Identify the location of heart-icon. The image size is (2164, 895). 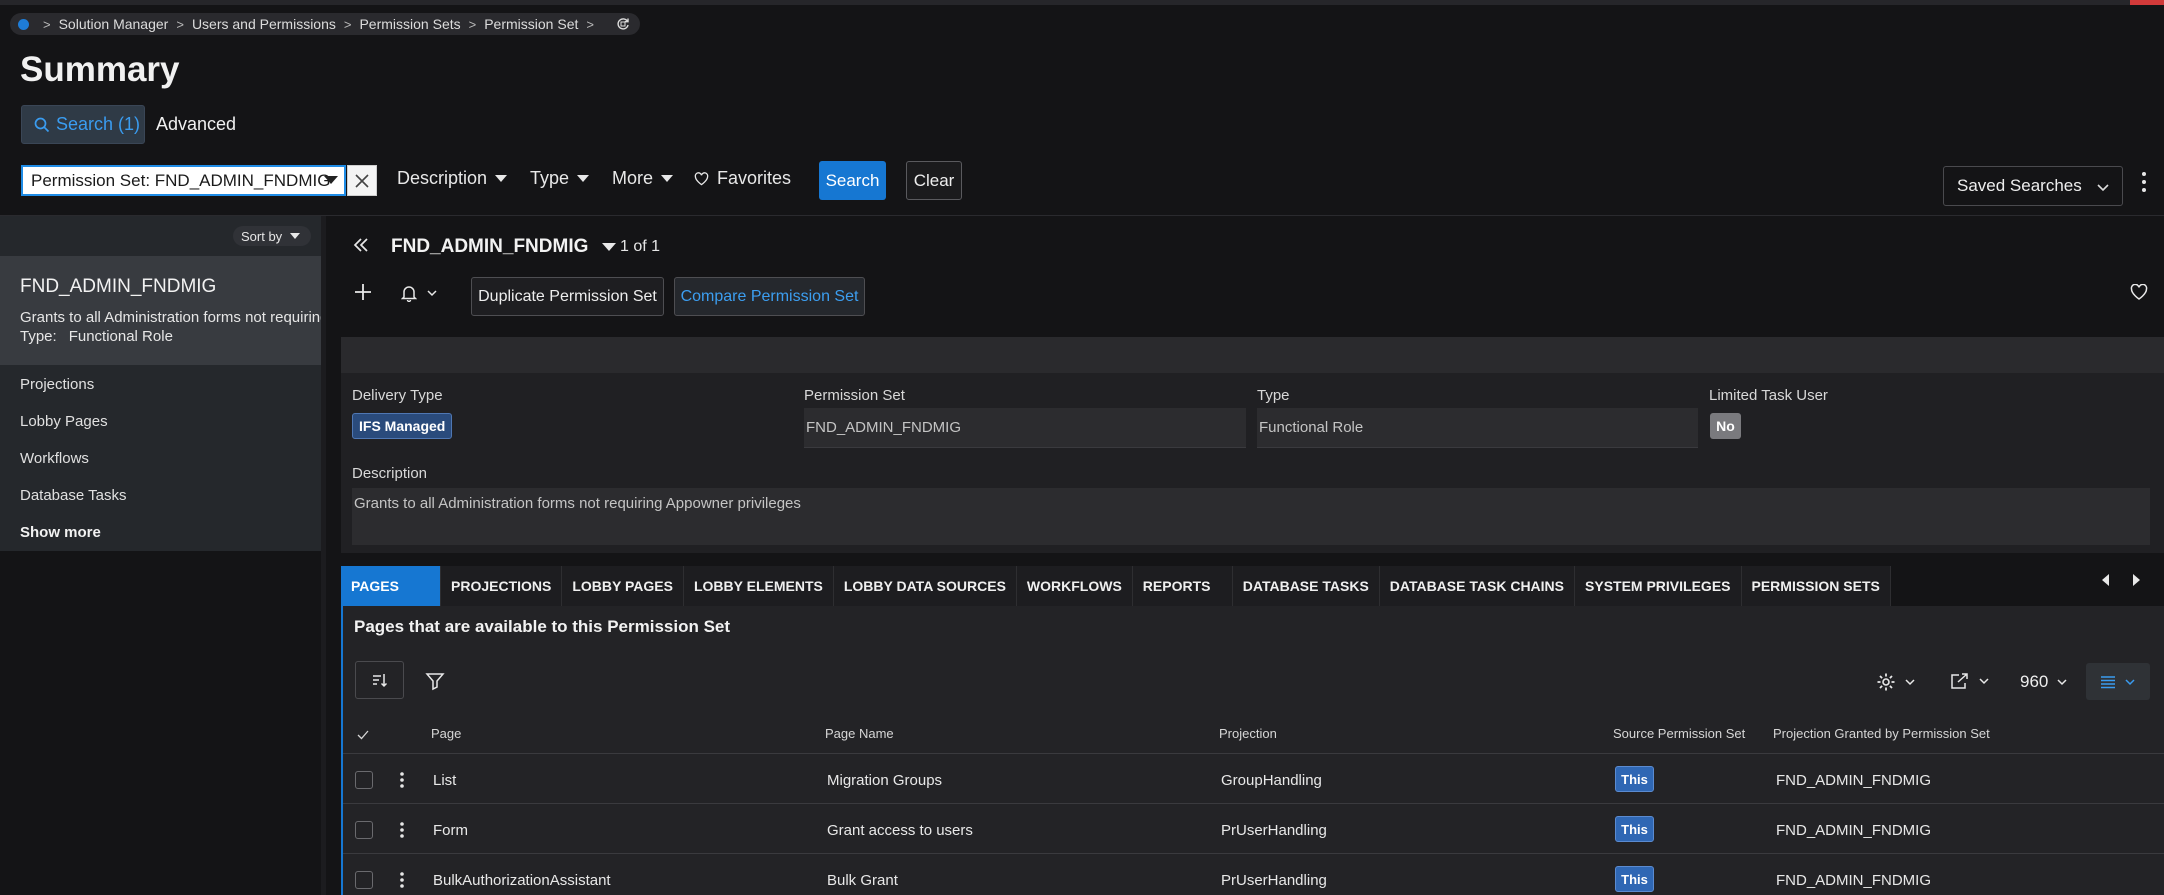
(701, 178).